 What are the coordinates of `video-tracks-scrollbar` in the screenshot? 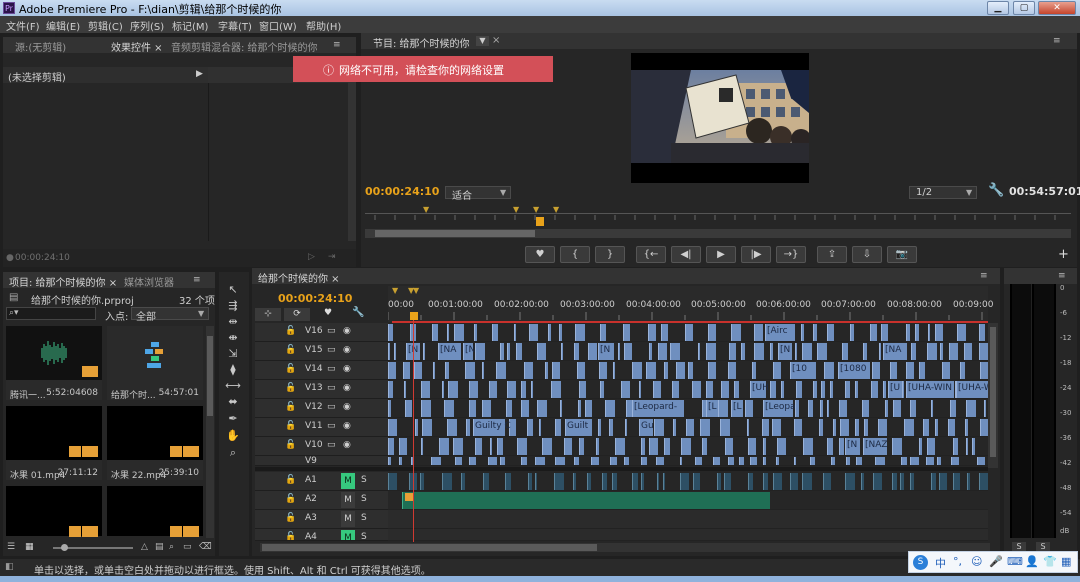 It's located at (993, 395).